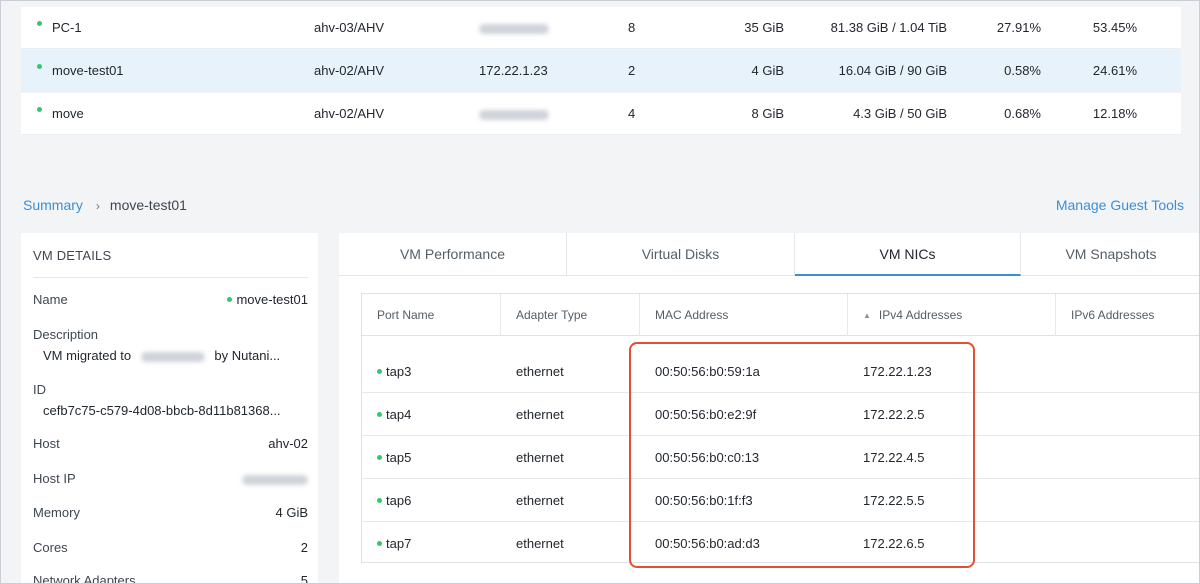 This screenshot has height=584, width=1200. I want to click on column-header-ipv4-addresses: ▲ IPv4 Addresses, so click(952, 315).